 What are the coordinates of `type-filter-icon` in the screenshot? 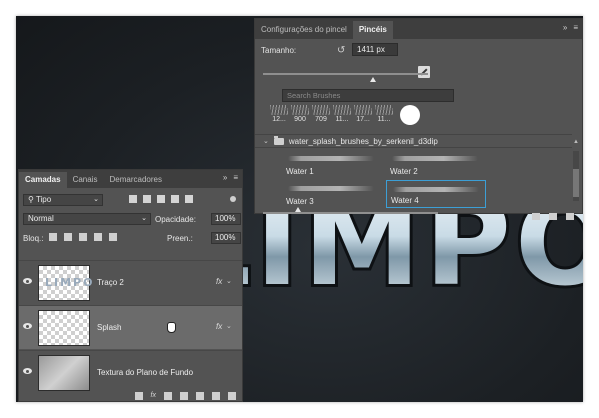 It's located at (161, 199).